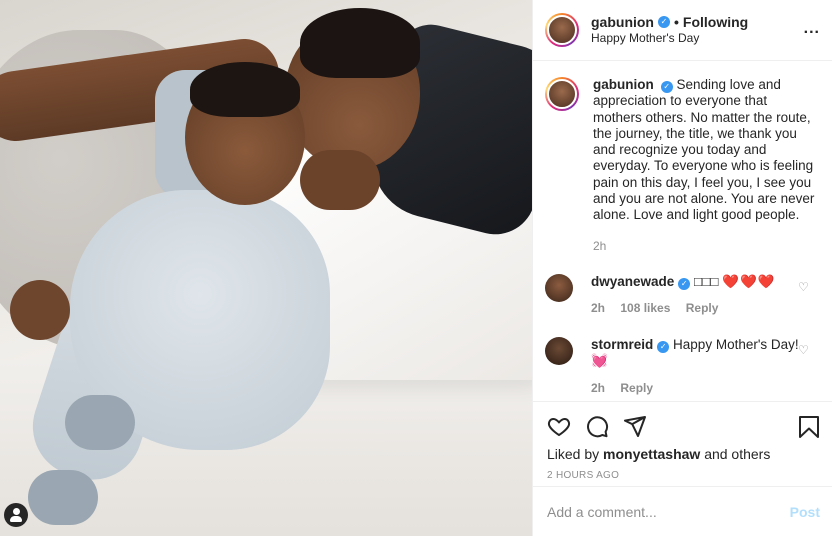 This screenshot has height=536, width=832. I want to click on comment-text: □□□, so click(706, 281).